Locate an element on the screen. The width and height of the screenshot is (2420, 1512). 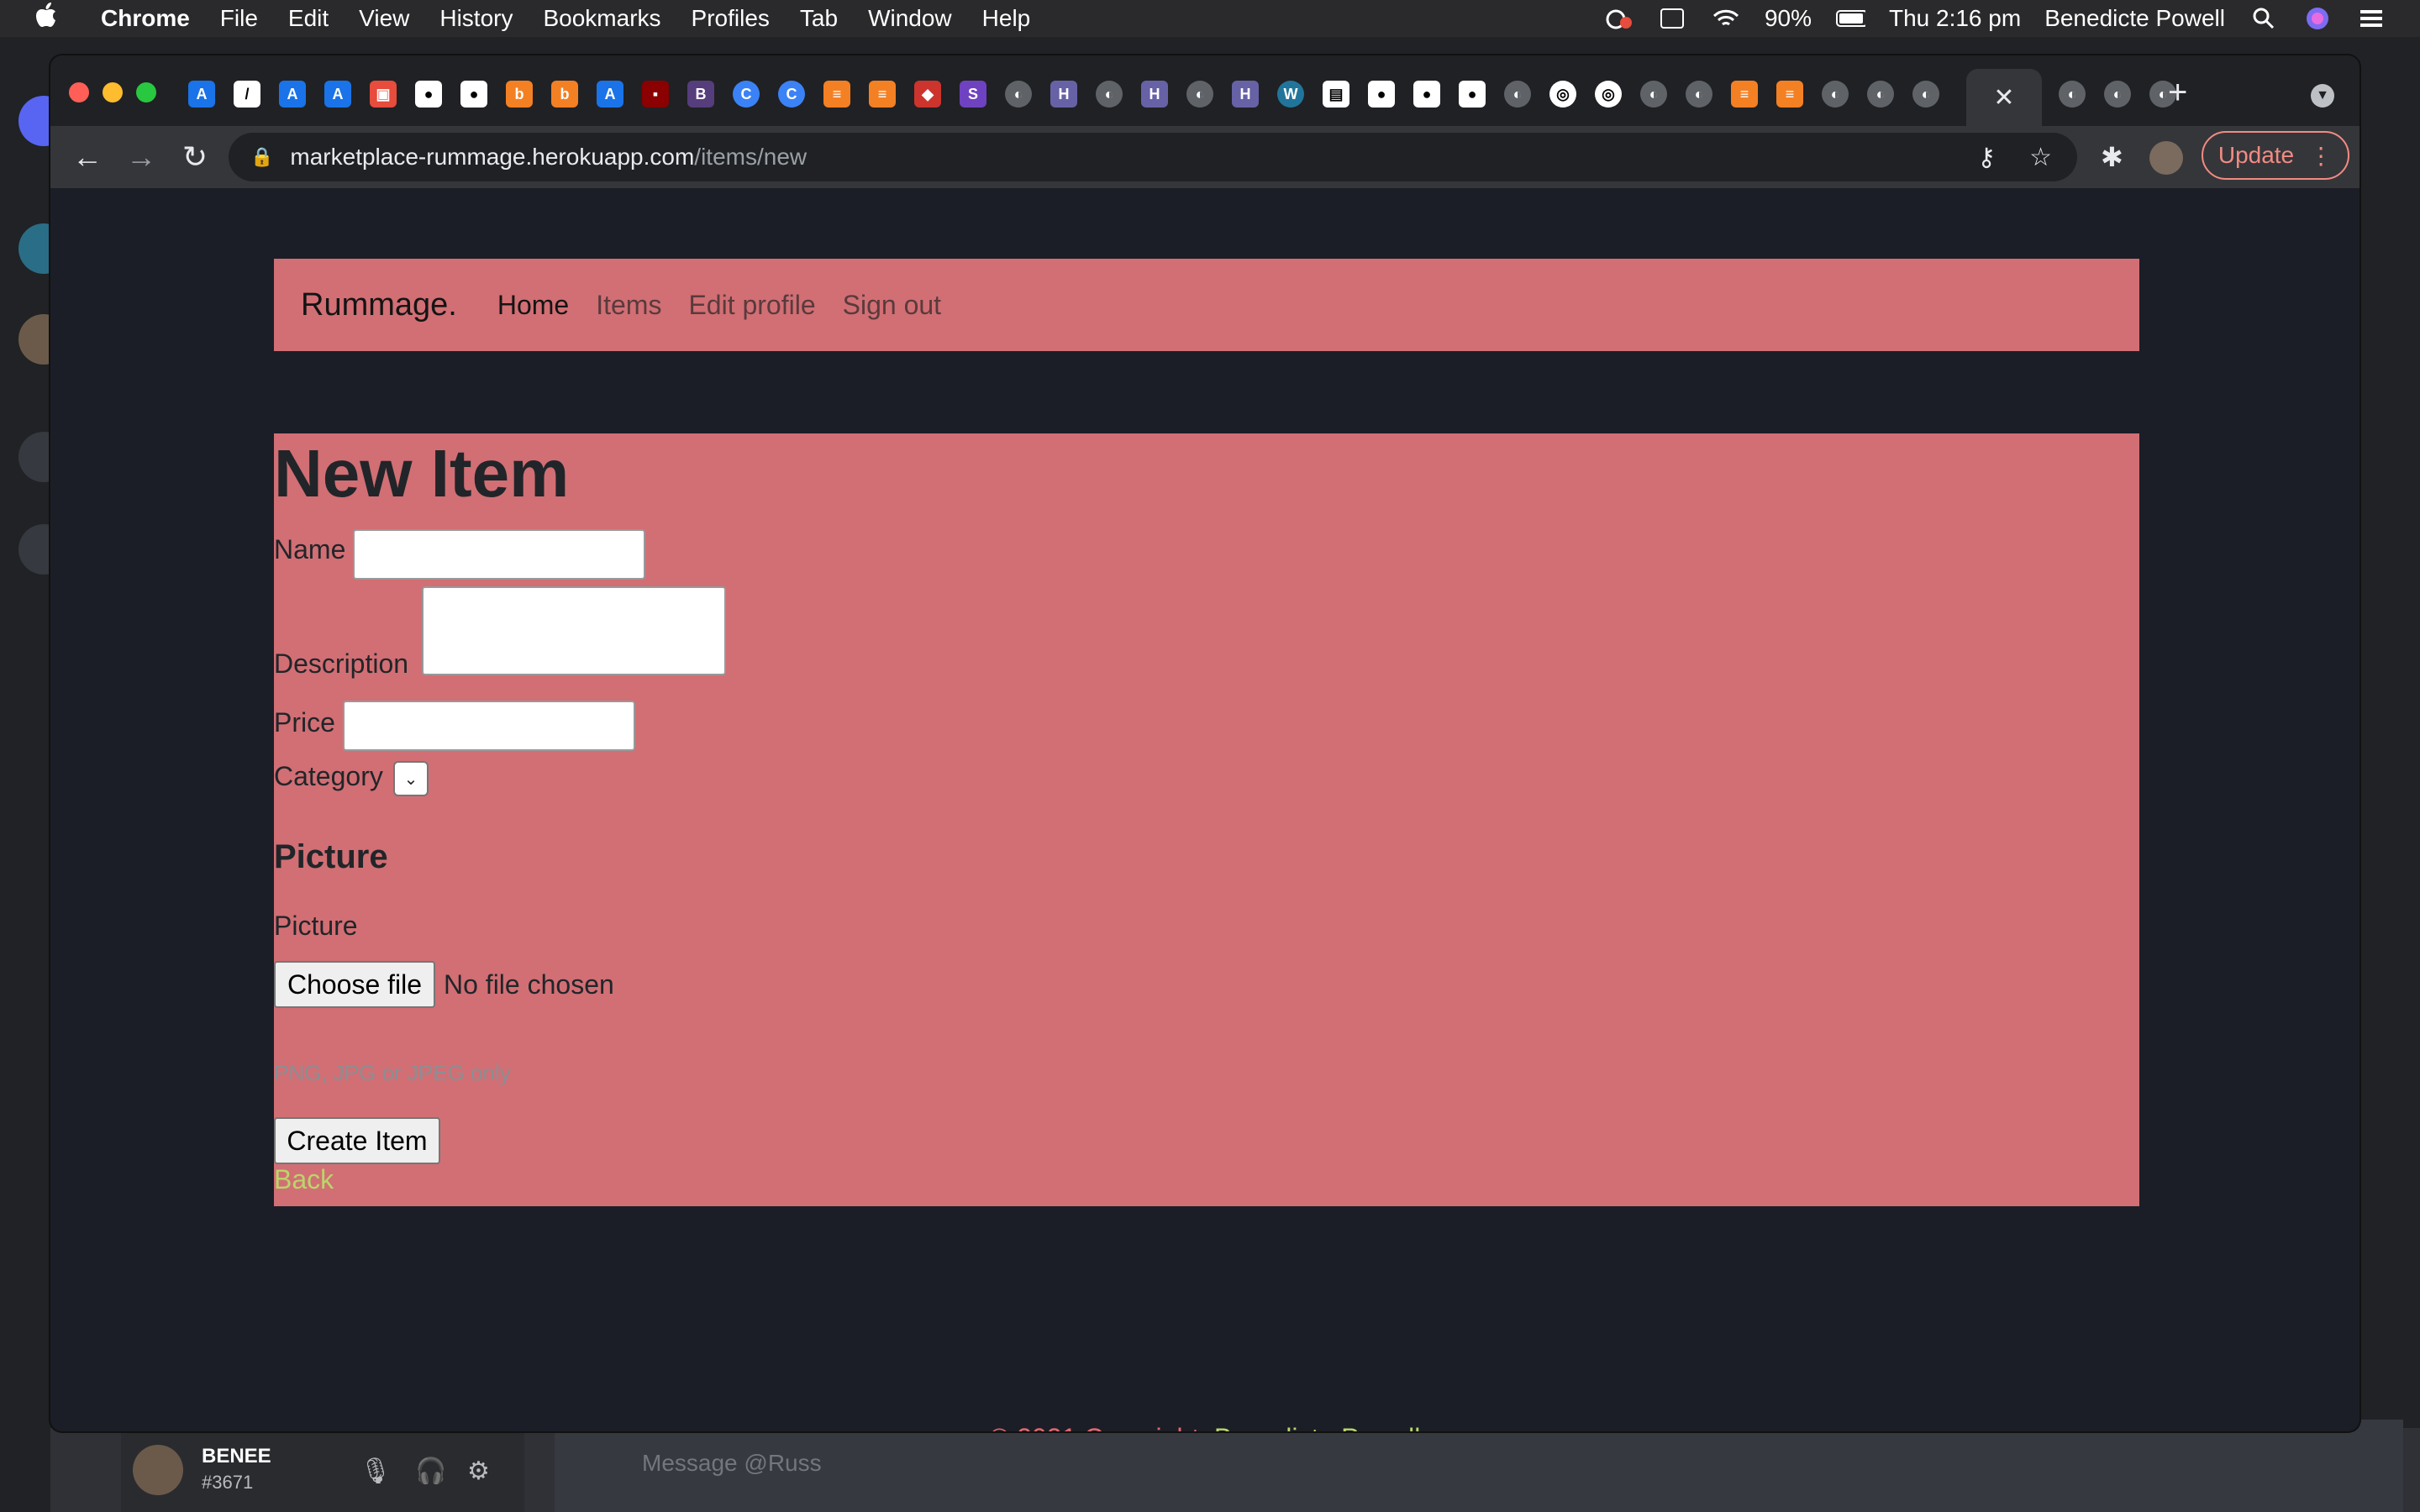
menu-window: Window is located at coordinates (910, 18).